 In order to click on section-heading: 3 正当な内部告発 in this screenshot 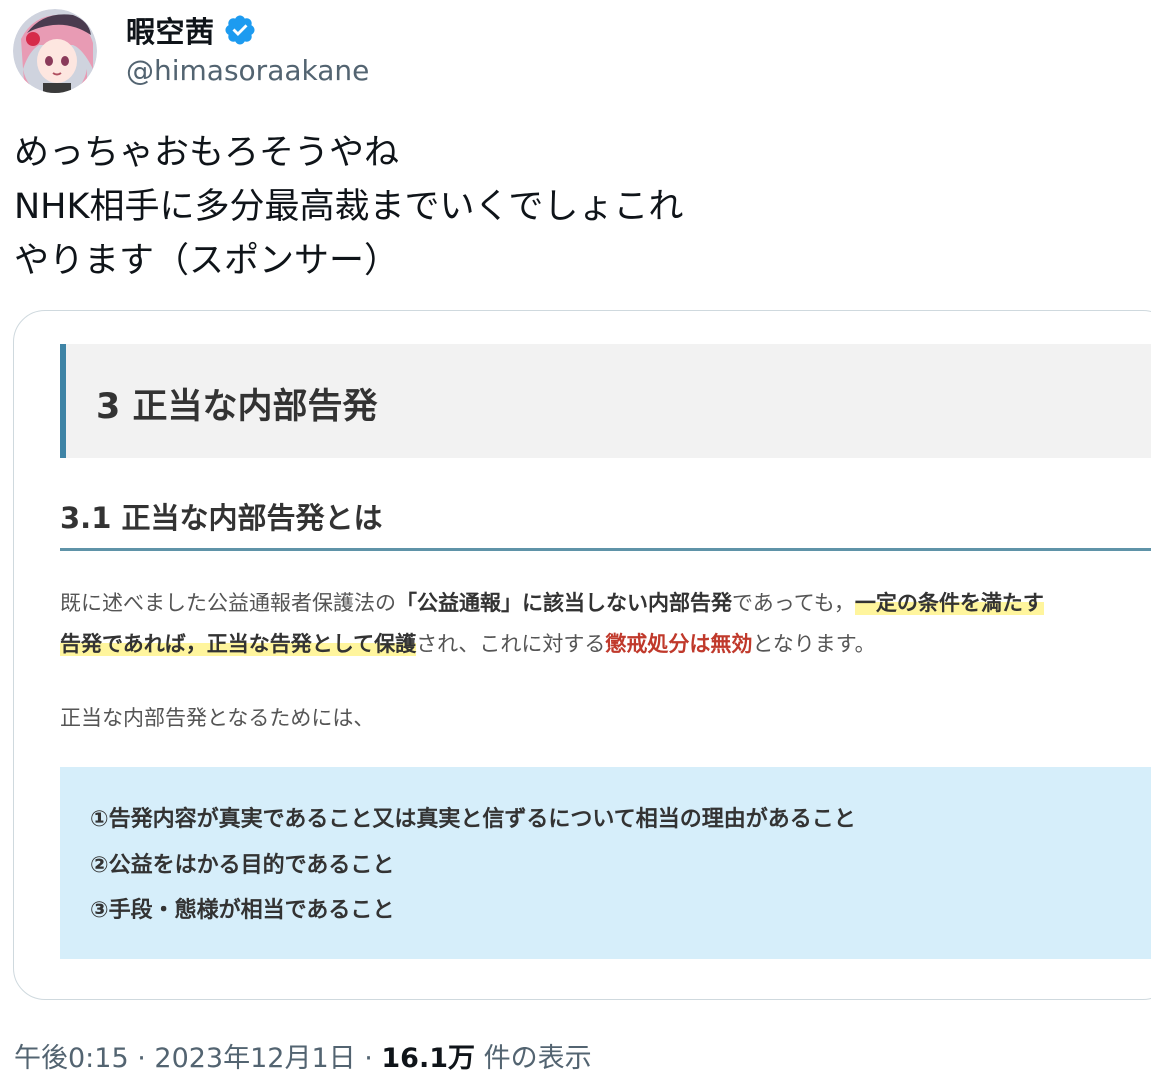, I will do `click(237, 407)`.